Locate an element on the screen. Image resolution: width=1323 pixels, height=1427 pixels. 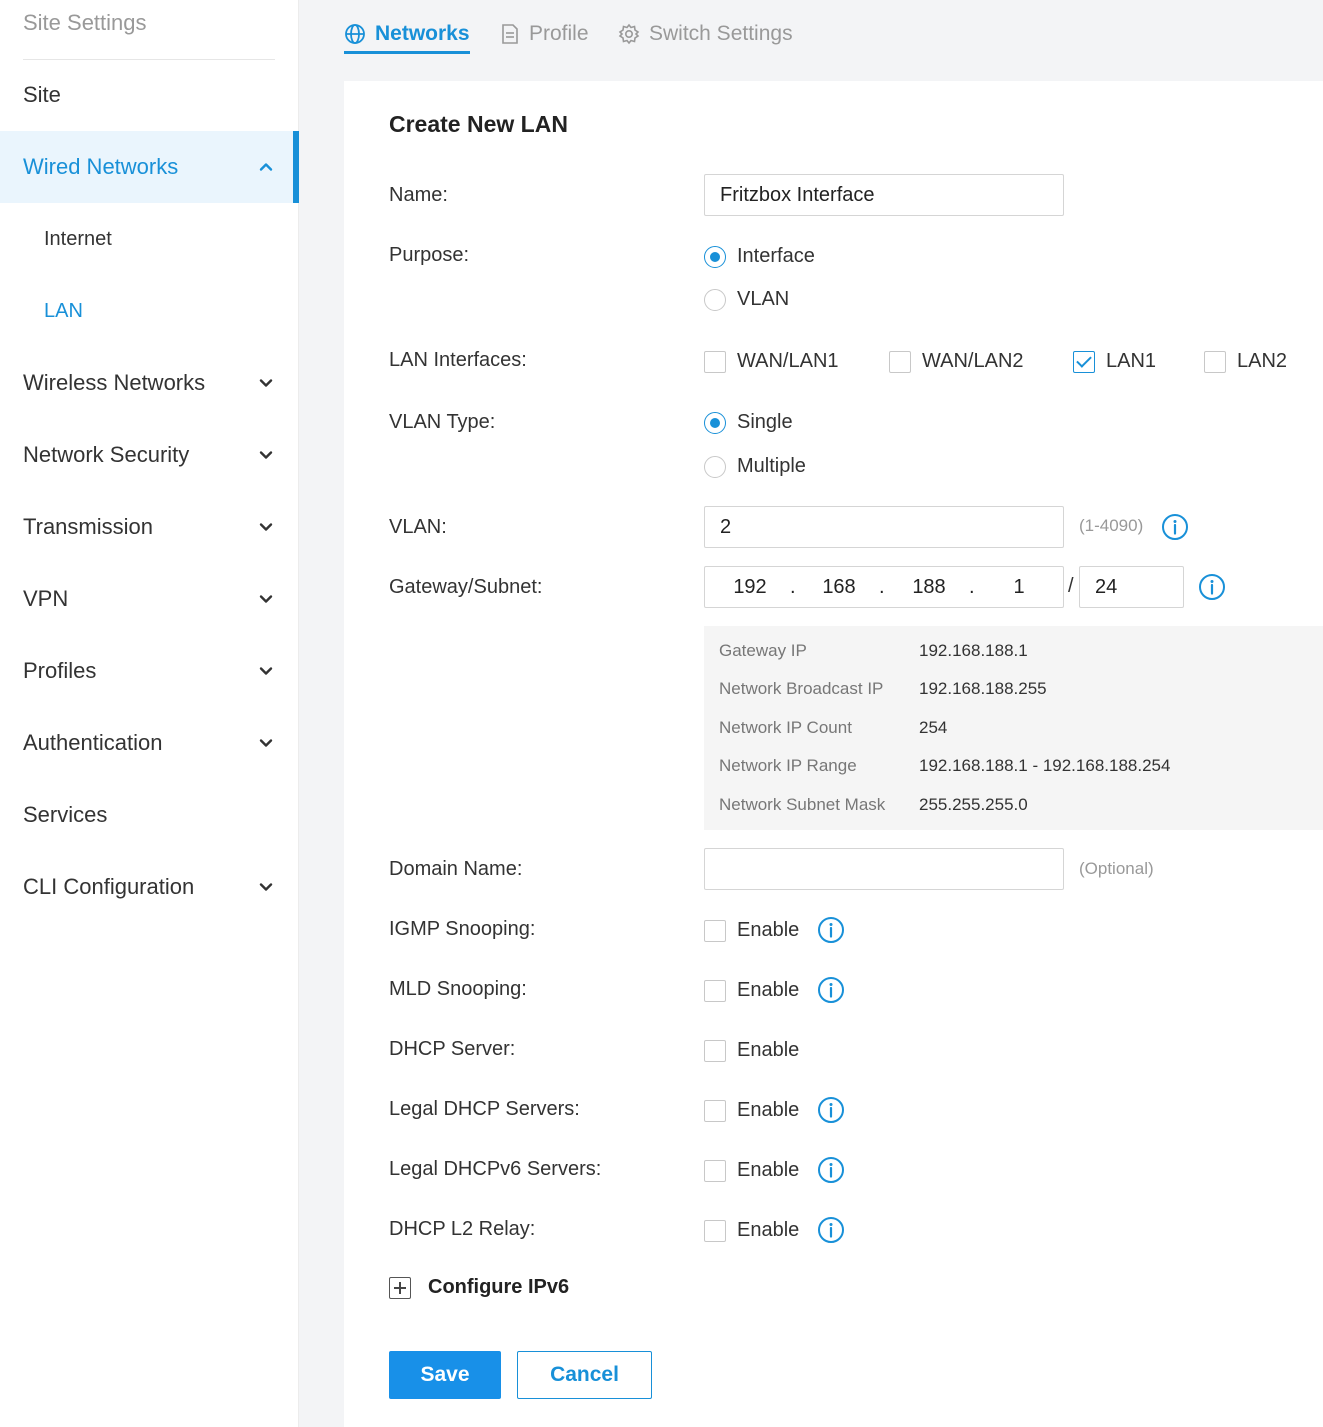
checkbox-lan1: LAN1 is located at coordinates (1114, 361).